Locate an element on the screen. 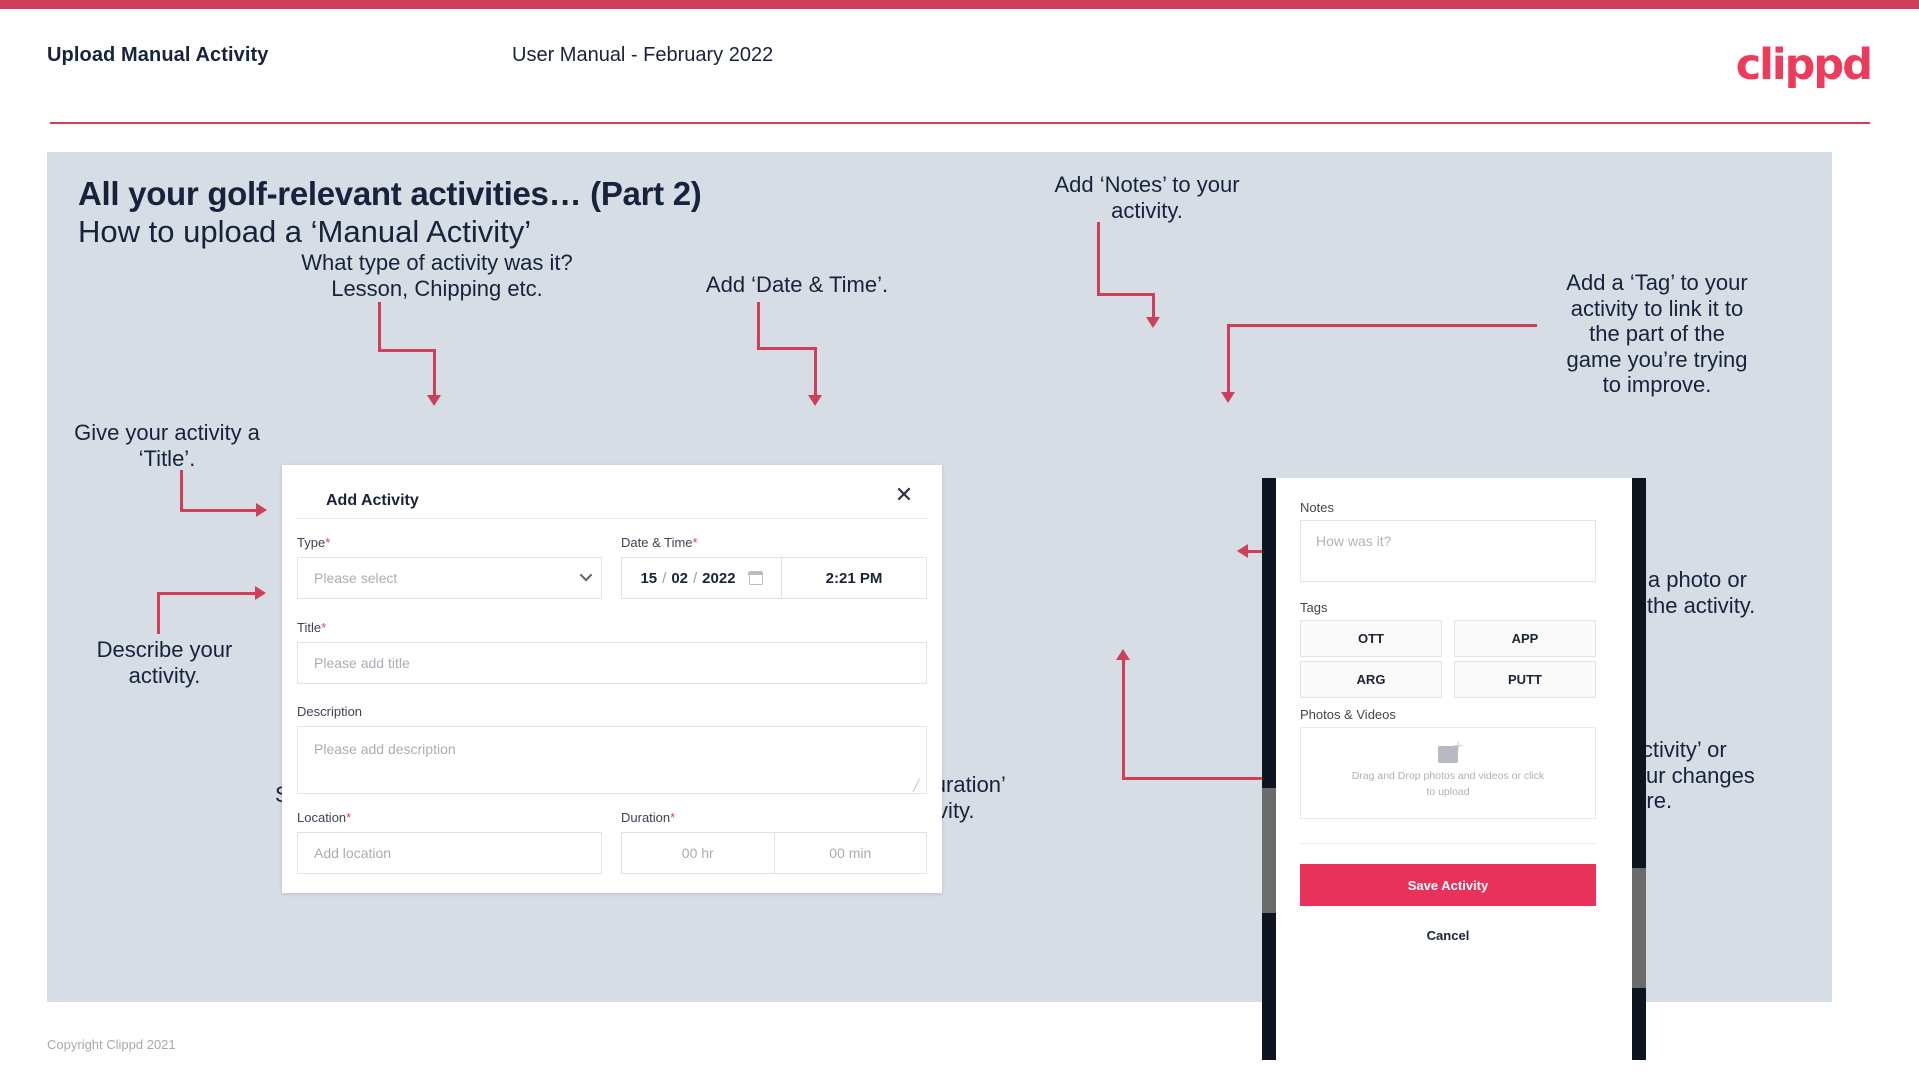  datetime-field: 15 / 02 / 2022 2:21 PM is located at coordinates (774, 578).